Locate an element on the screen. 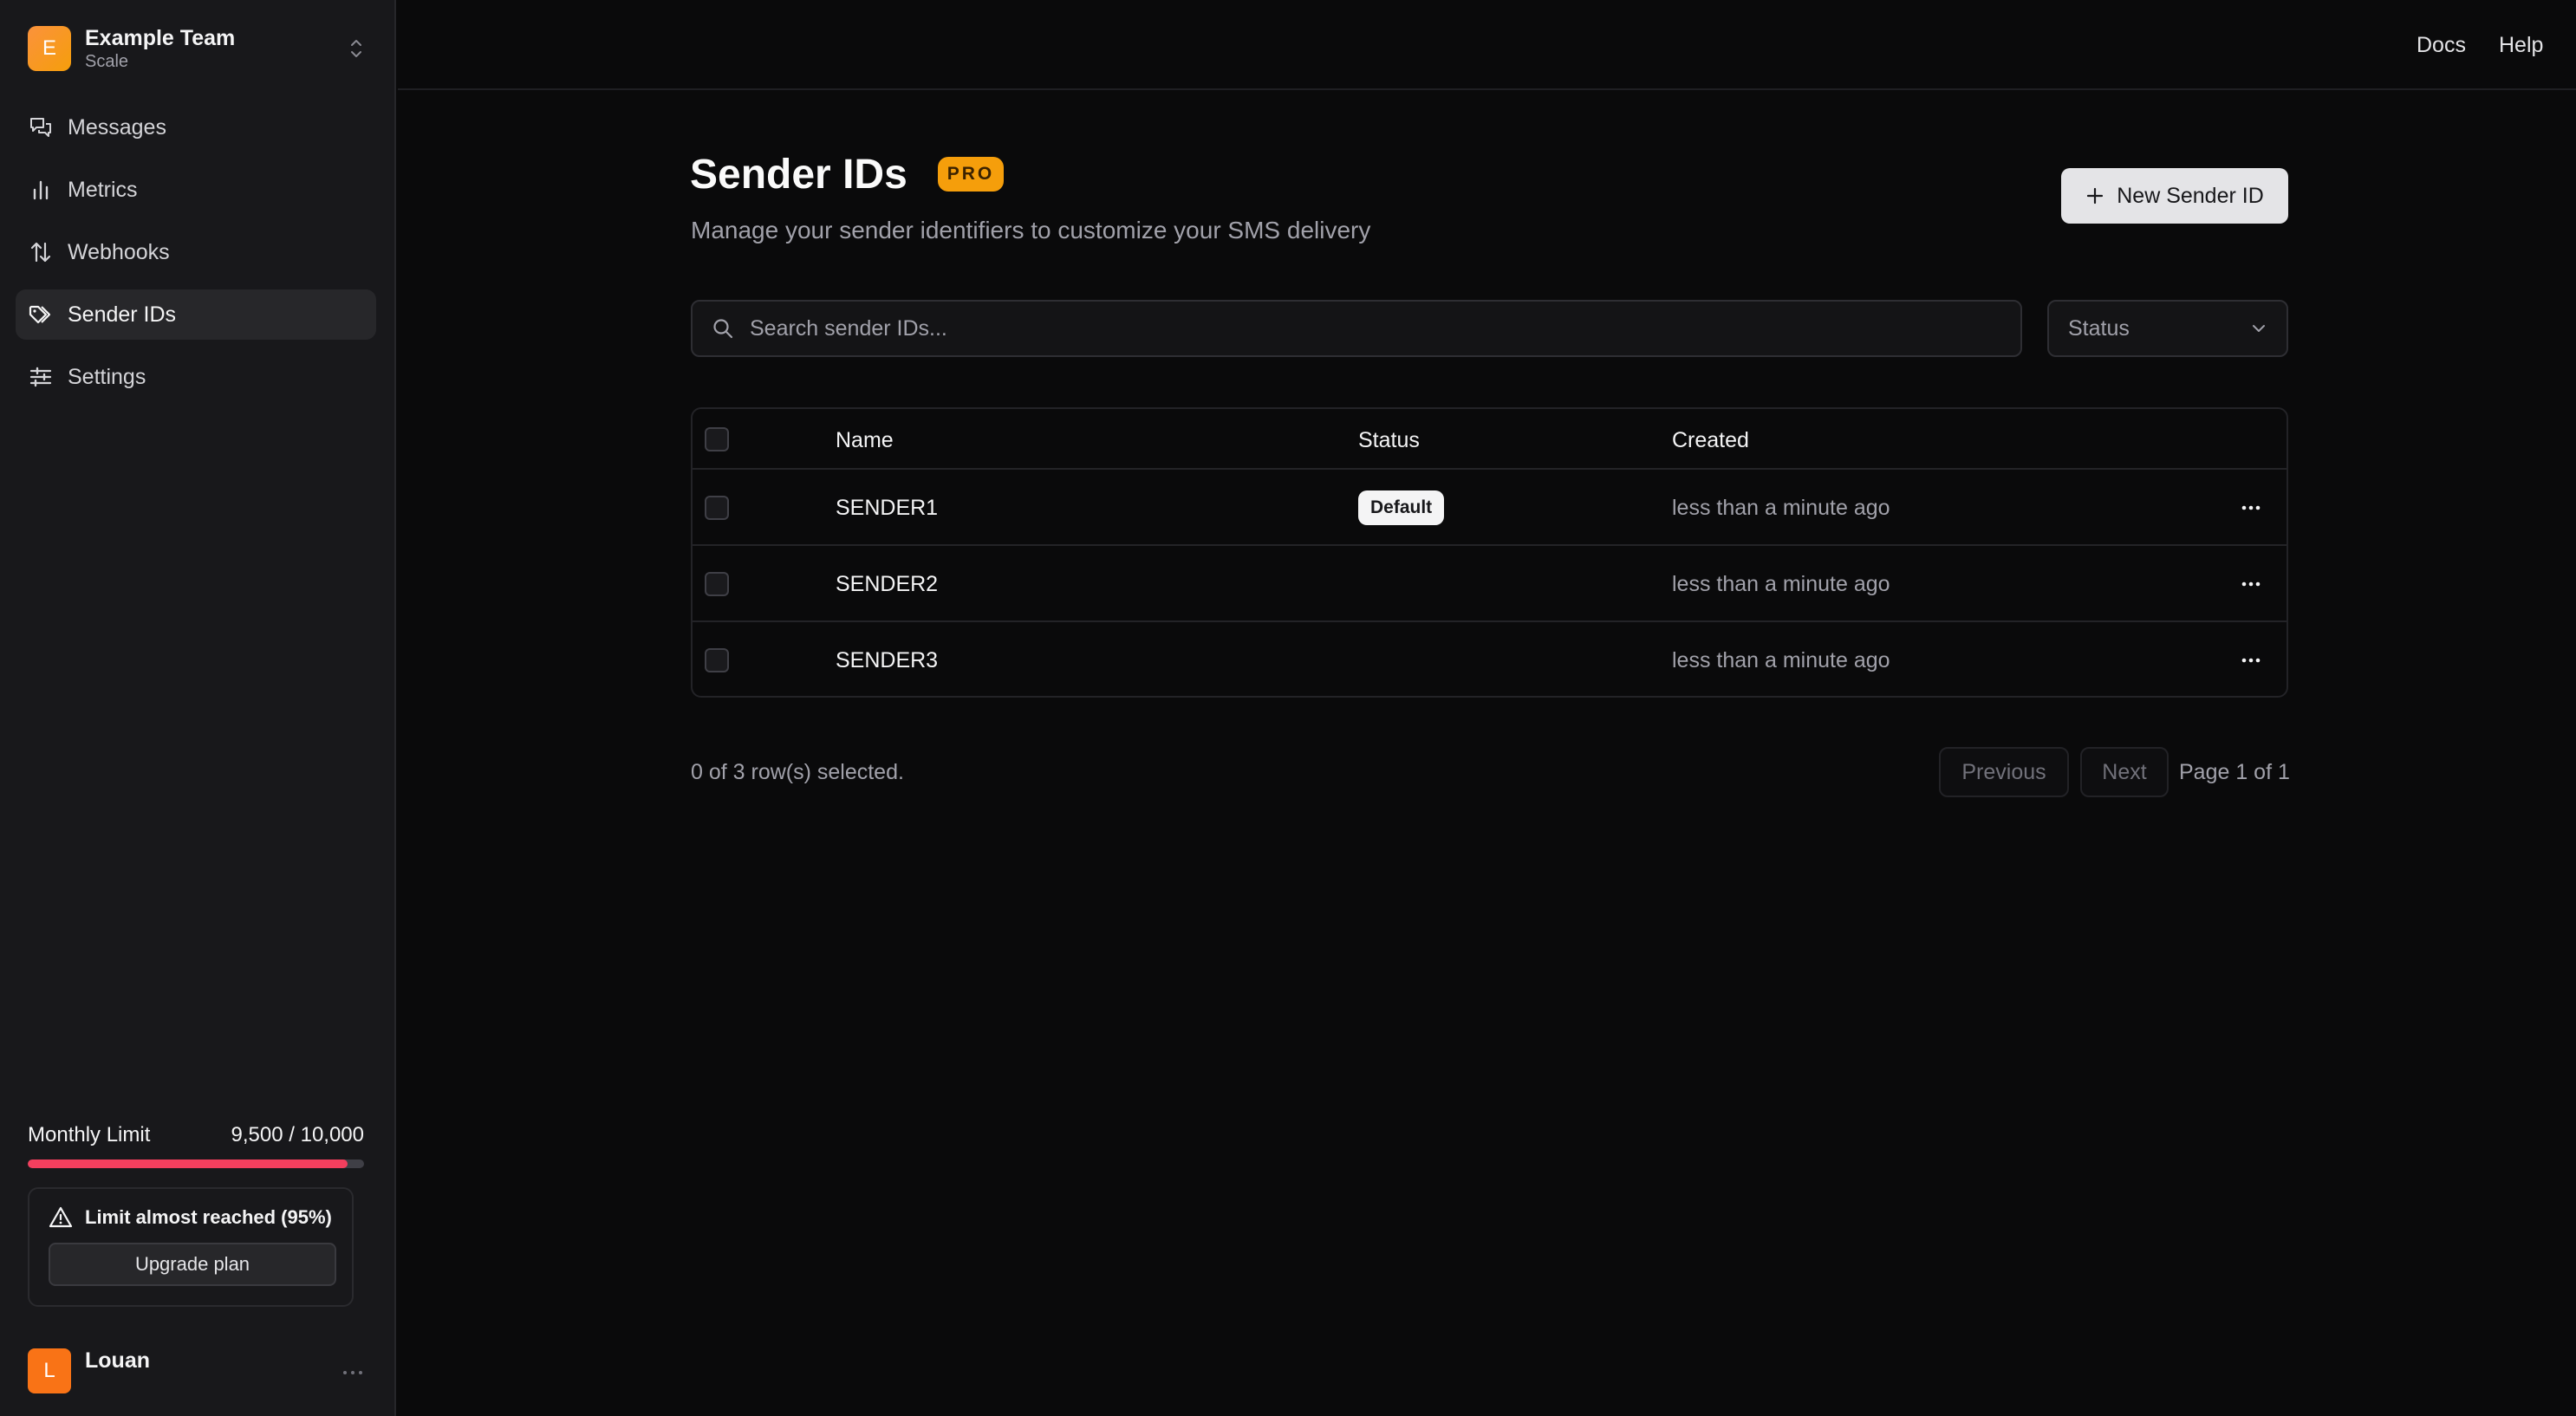  table-row: SENDER3 less than a minute ago is located at coordinates (1490, 659).